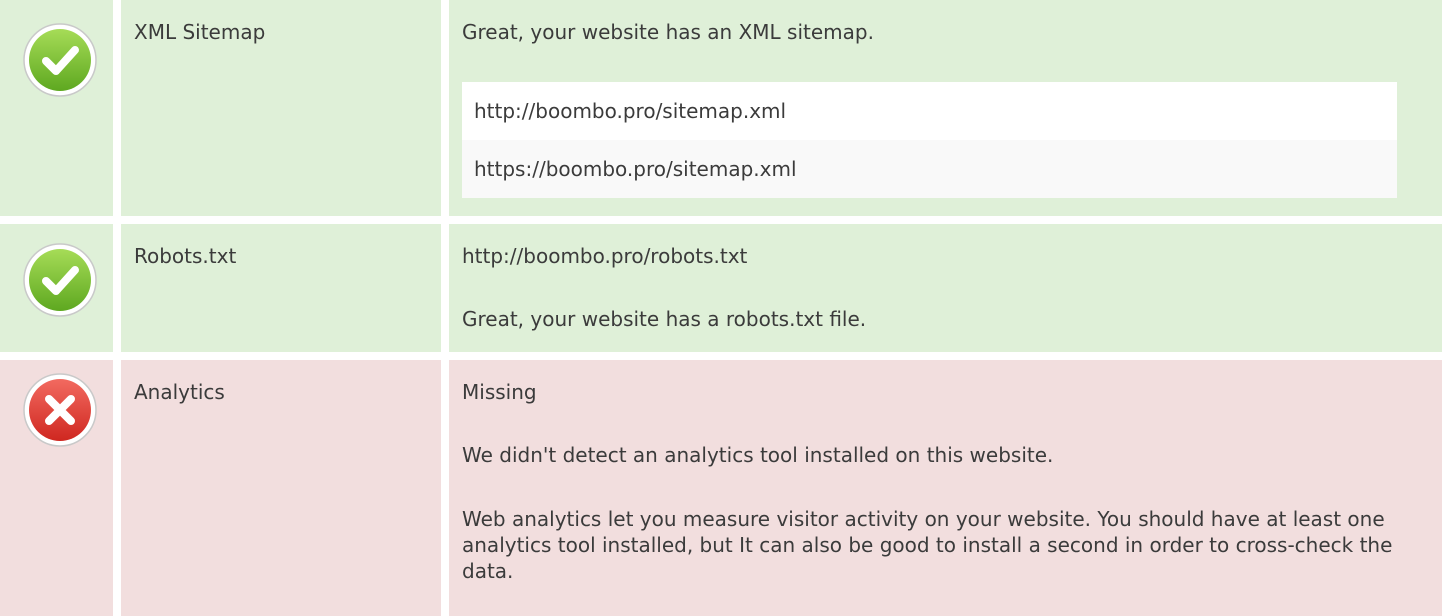 The height and width of the screenshot is (616, 1442). Describe the element at coordinates (668, 32) in the screenshot. I see `check-message: Great, your website has an XML sitemap.` at that location.